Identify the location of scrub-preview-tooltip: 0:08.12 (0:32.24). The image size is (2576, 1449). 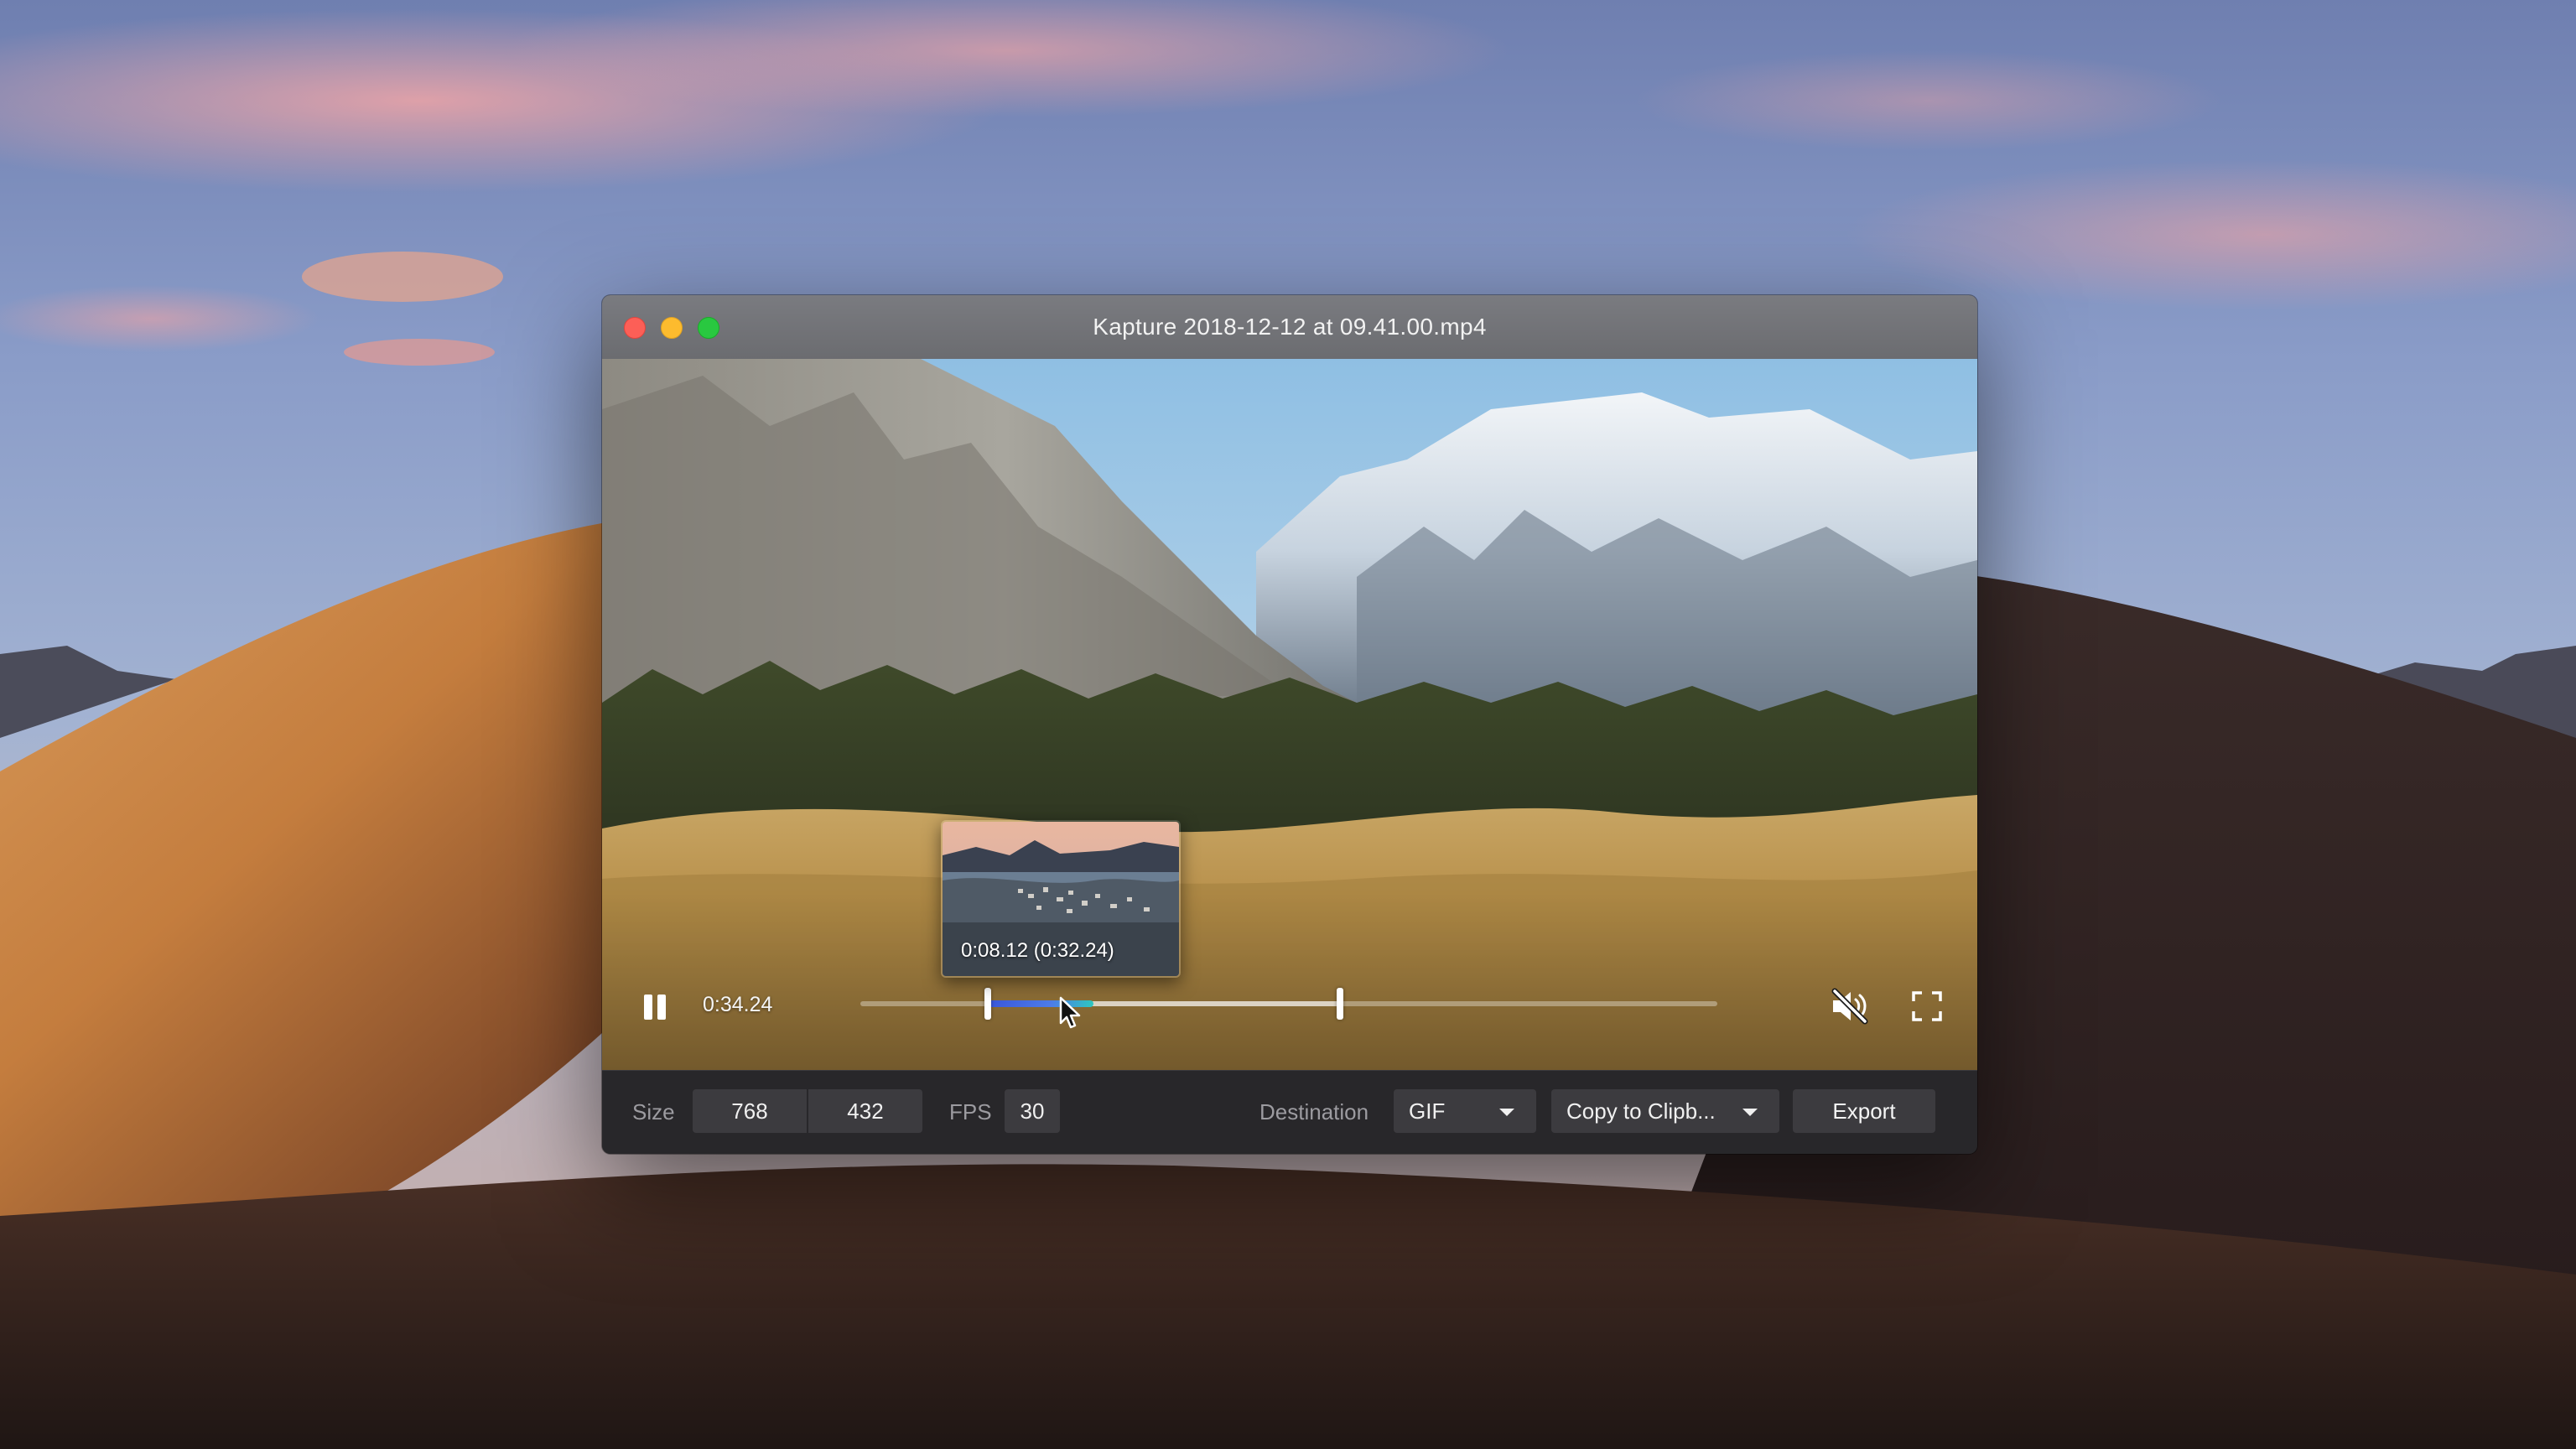
(1061, 899).